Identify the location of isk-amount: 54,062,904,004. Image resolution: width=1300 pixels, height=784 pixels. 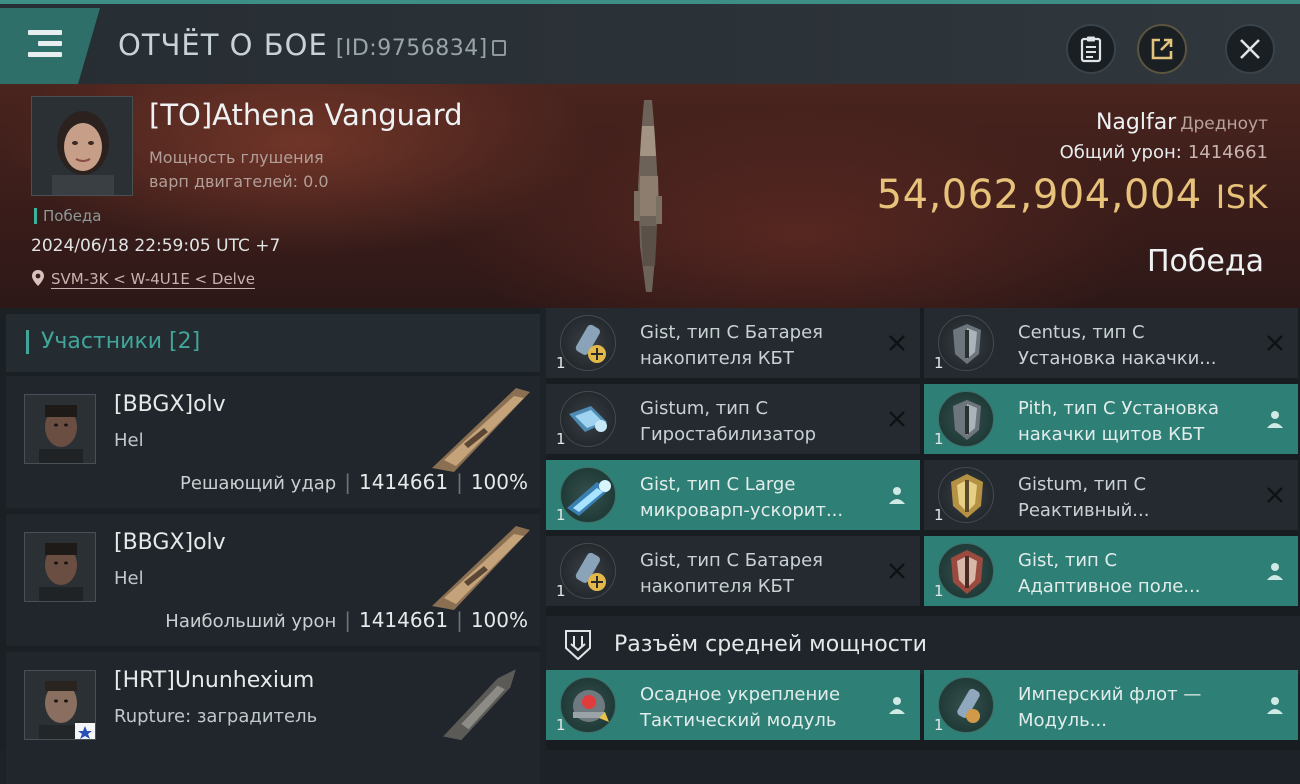
(1039, 195).